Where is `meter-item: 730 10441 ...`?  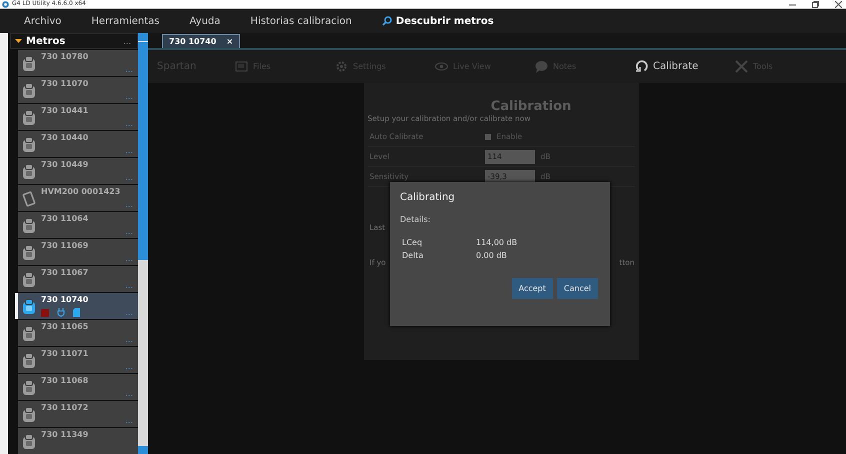
meter-item: 730 10441 ... is located at coordinates (78, 117).